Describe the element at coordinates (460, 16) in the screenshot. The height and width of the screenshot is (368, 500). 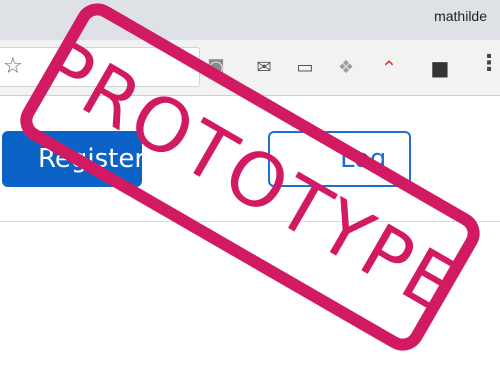
I see `profile-name: mathilde` at that location.